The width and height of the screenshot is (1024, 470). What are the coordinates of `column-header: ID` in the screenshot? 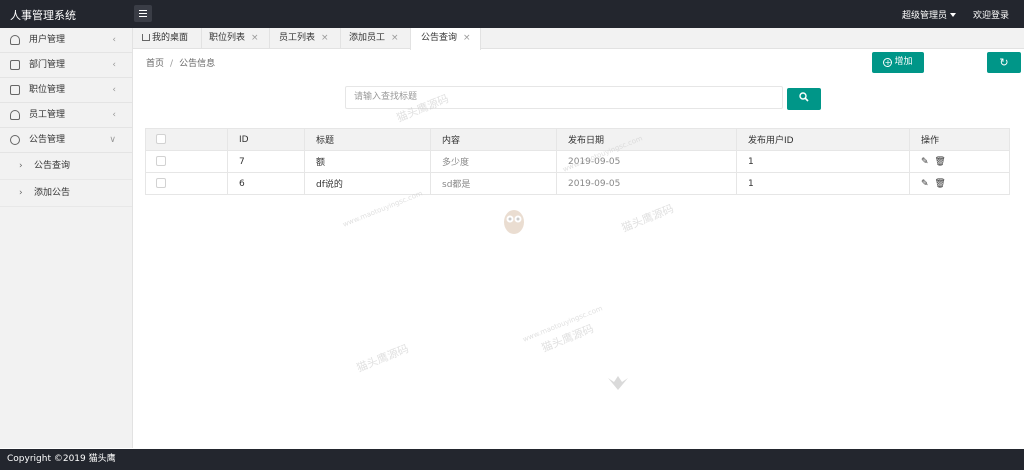 It's located at (266, 139).